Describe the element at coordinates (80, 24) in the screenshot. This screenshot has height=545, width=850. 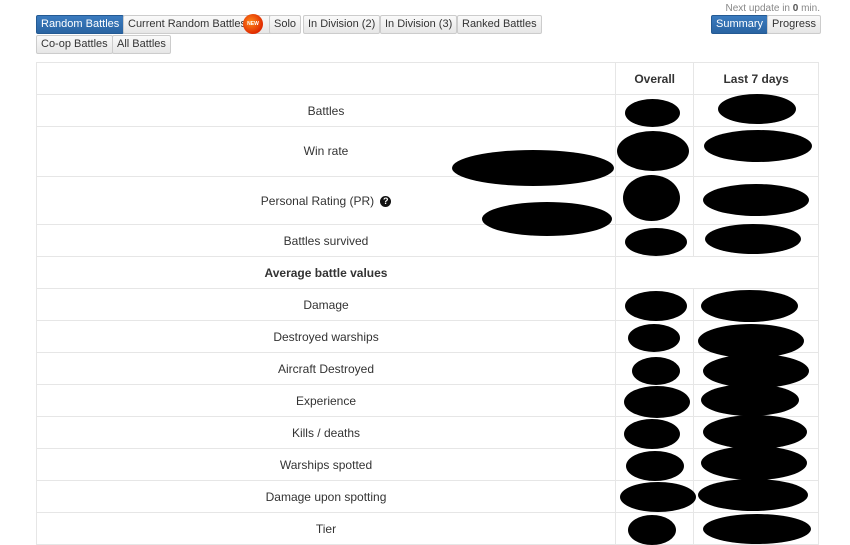
I see `tab-random-battles: Random Battles` at that location.